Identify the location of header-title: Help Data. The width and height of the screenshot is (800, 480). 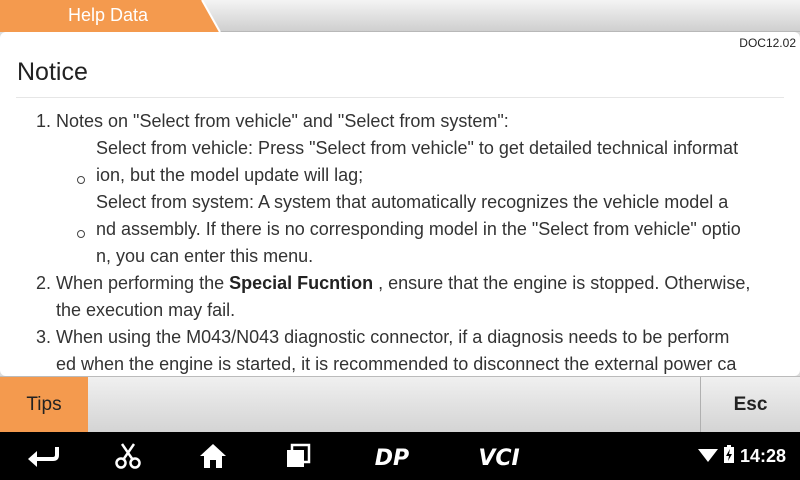
(108, 15).